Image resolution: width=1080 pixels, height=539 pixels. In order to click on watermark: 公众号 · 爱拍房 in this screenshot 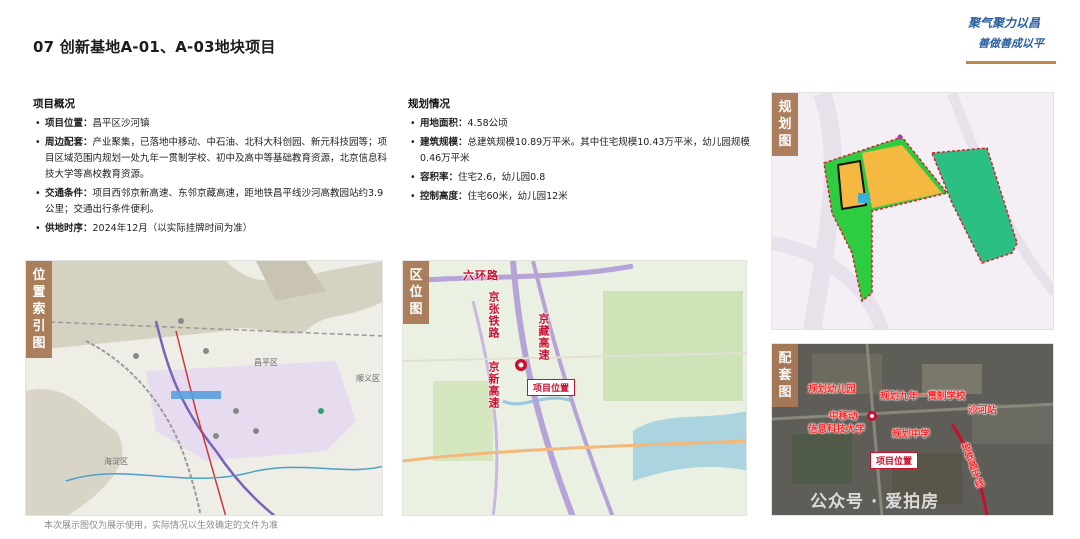, I will do `click(875, 502)`.